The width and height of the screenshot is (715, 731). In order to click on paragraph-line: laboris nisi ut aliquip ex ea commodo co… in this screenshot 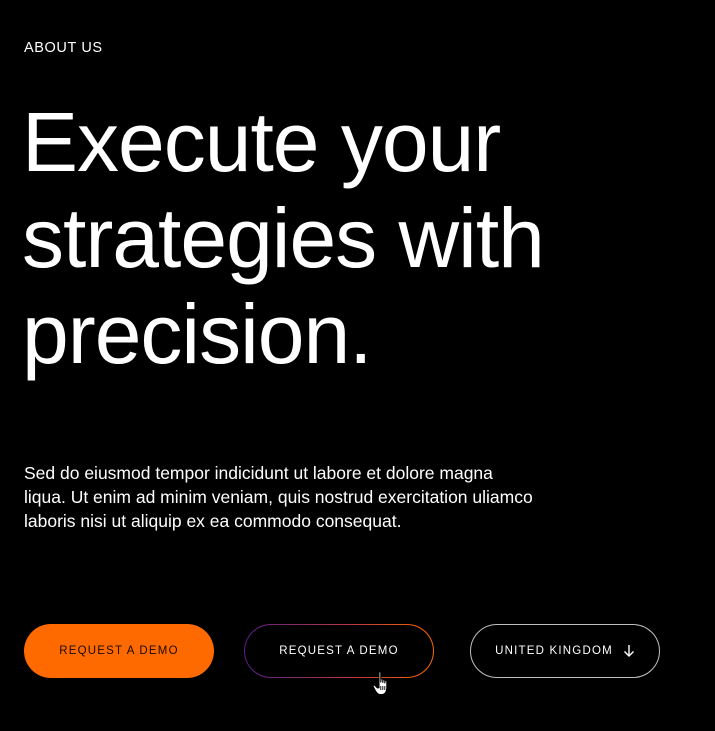, I will do `click(213, 521)`.